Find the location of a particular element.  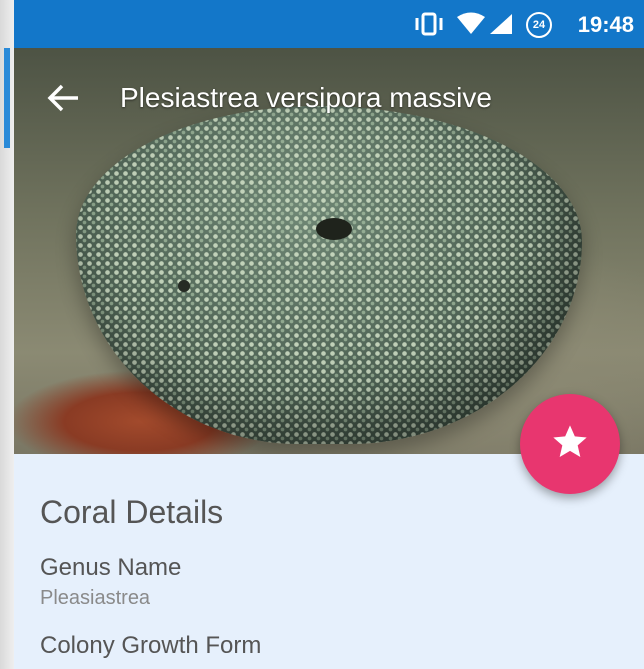

vibrate-icon is located at coordinates (429, 26).